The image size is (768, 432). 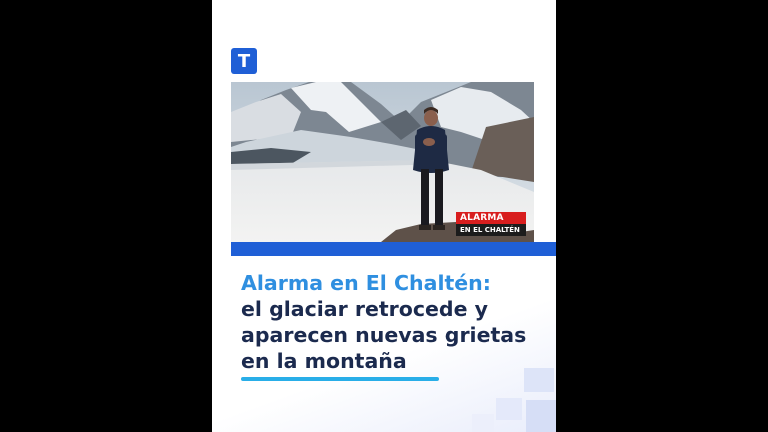 What do you see at coordinates (244, 61) in the screenshot?
I see `brand-logo: T` at bounding box center [244, 61].